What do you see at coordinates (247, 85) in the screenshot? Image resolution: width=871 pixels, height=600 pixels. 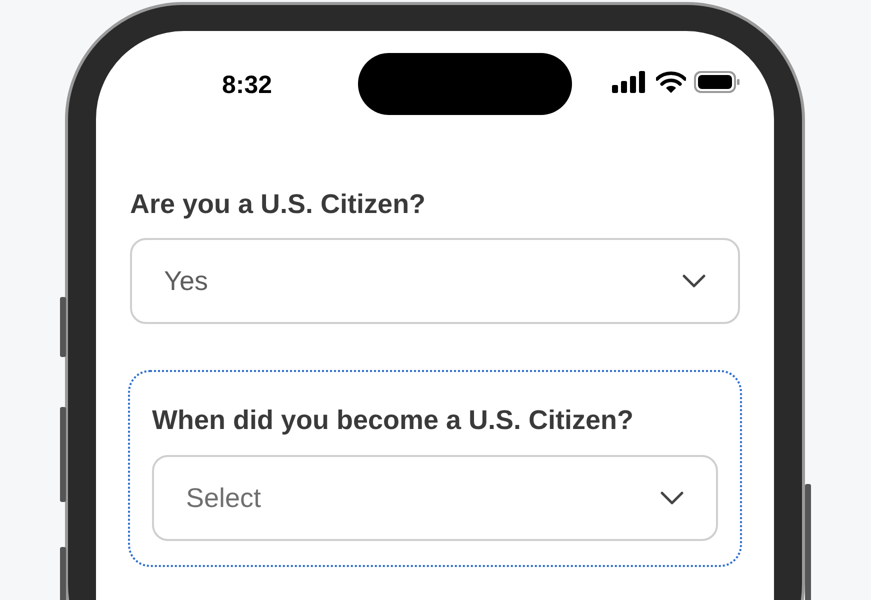 I see `status-time: 8:32` at bounding box center [247, 85].